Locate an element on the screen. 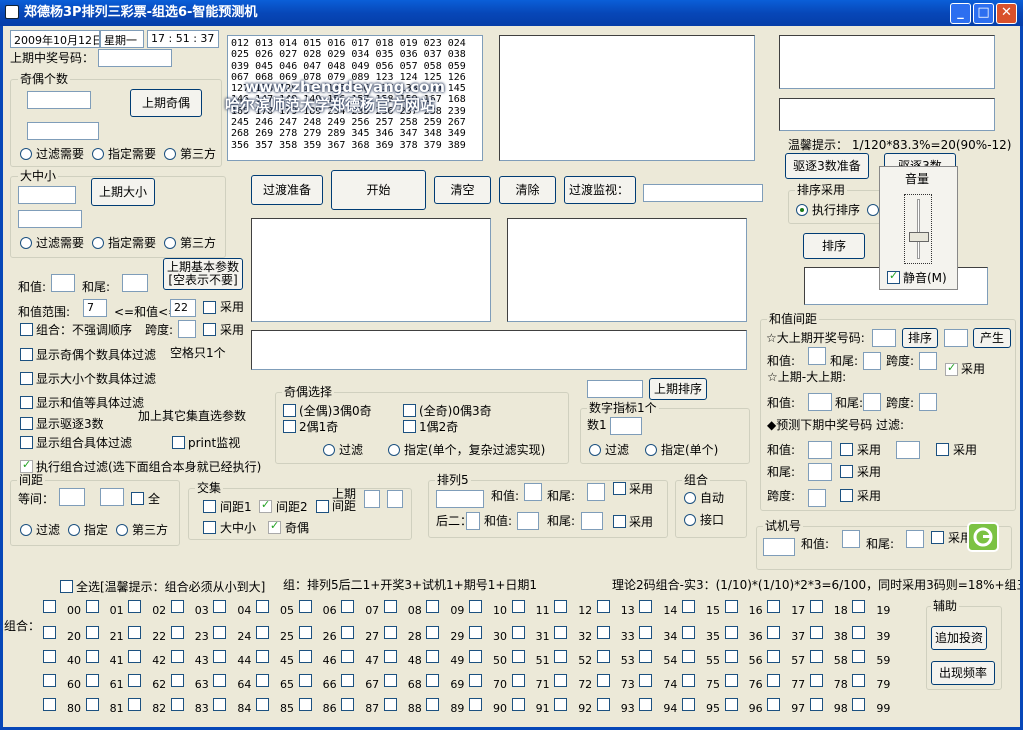 This screenshot has height=730, width=1023. combo-72-checkbox is located at coordinates (561, 680).